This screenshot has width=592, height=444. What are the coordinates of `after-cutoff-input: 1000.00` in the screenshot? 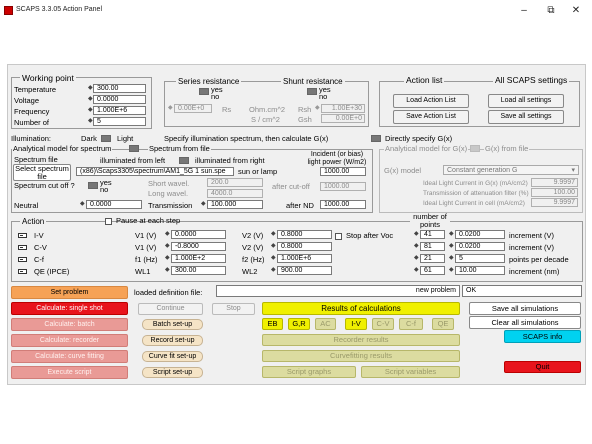 It's located at (343, 186).